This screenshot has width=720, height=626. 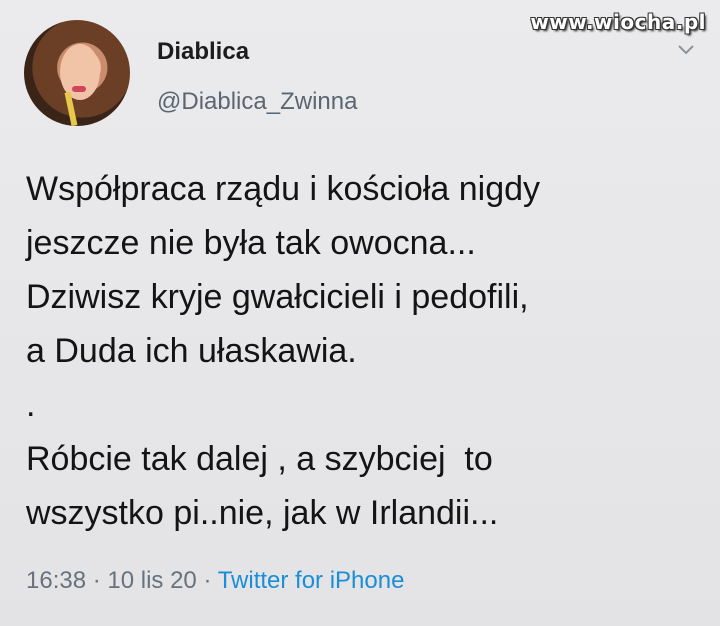 What do you see at coordinates (311, 580) in the screenshot?
I see `tweet-source-link: Twitter for iPhone` at bounding box center [311, 580].